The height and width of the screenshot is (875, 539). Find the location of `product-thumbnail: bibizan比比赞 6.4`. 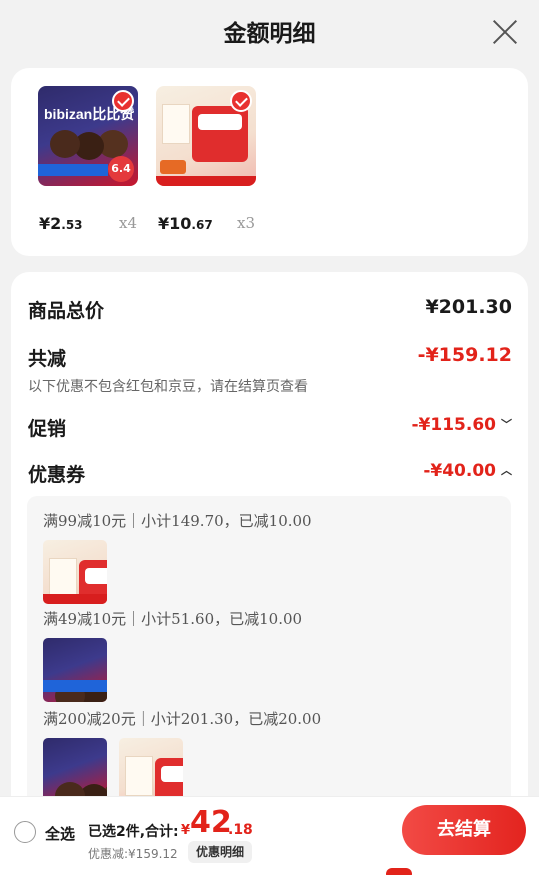

product-thumbnail: bibizan比比赞 6.4 is located at coordinates (88, 136).